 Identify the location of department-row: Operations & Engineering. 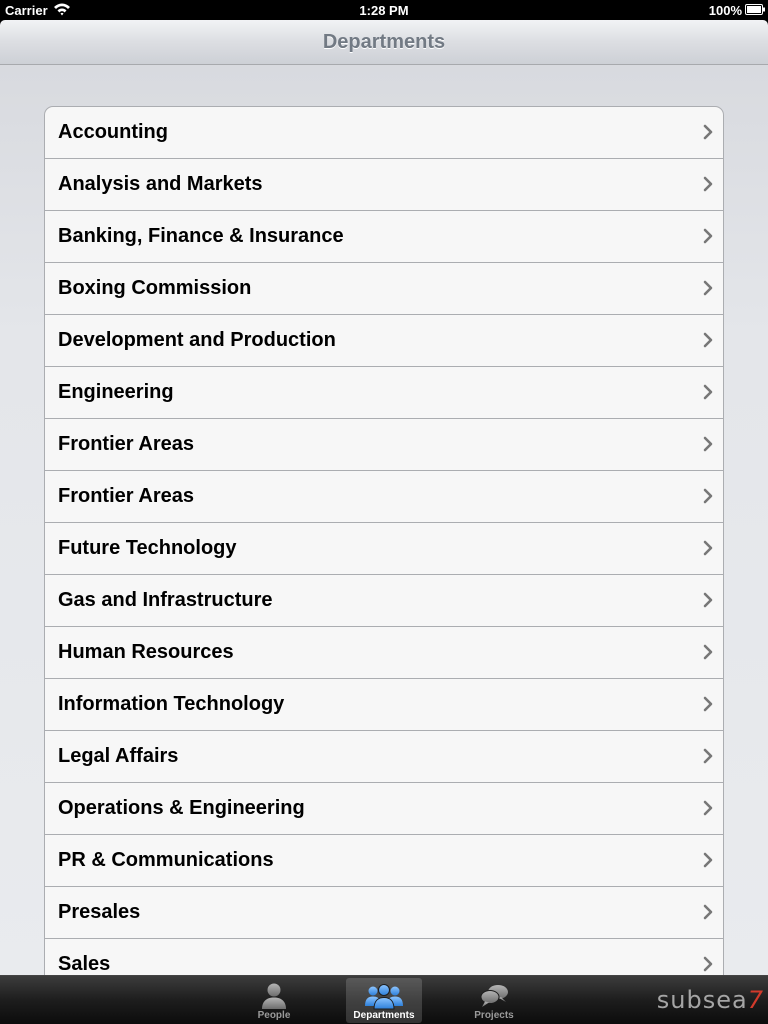
(384, 808).